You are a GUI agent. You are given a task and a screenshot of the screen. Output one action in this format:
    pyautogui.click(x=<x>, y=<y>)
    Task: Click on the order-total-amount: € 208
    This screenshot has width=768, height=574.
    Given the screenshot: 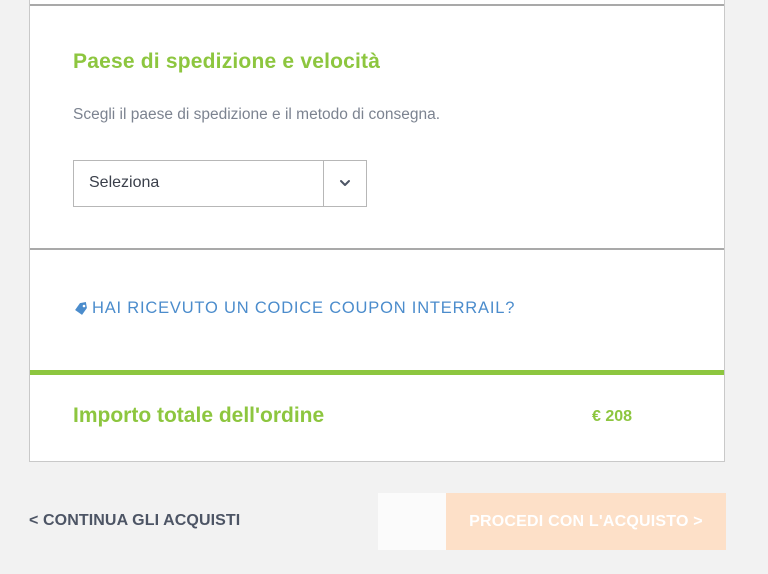 What is the action you would take?
    pyautogui.click(x=612, y=416)
    